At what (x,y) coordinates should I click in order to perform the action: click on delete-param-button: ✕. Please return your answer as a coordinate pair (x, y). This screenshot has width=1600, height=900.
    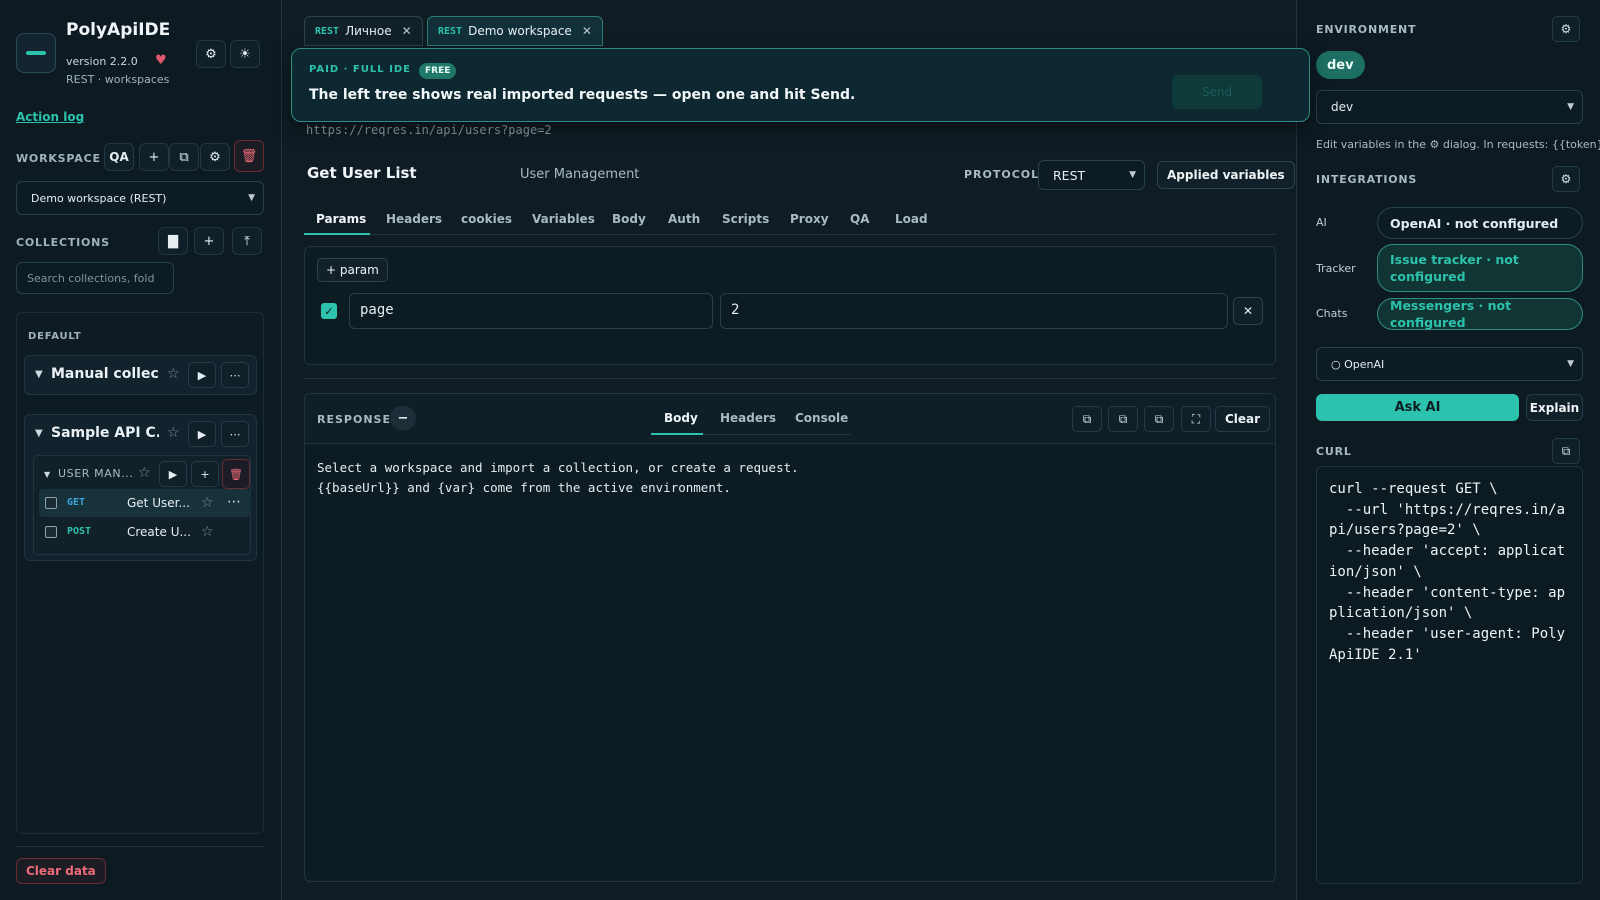
    Looking at the image, I should click on (1248, 311).